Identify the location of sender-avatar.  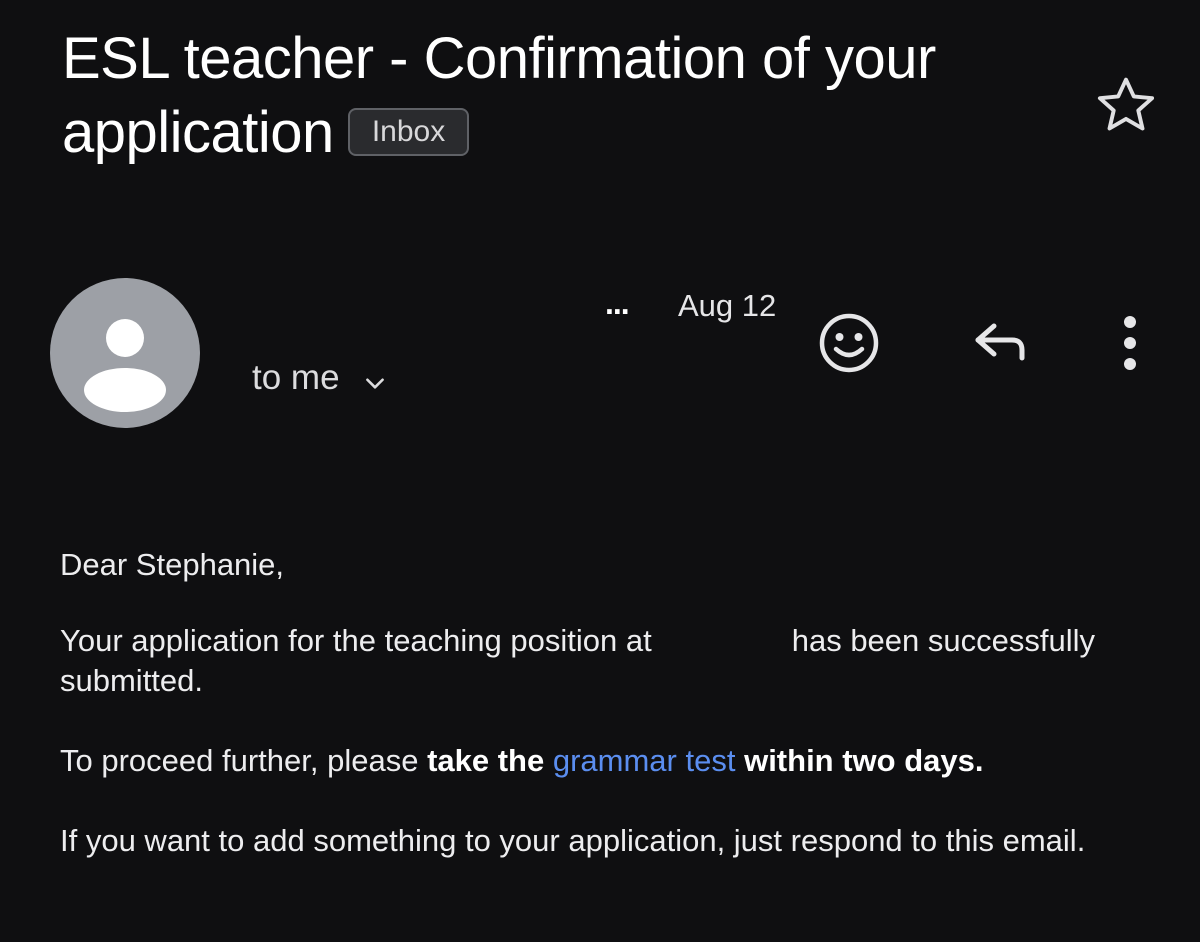
(125, 353).